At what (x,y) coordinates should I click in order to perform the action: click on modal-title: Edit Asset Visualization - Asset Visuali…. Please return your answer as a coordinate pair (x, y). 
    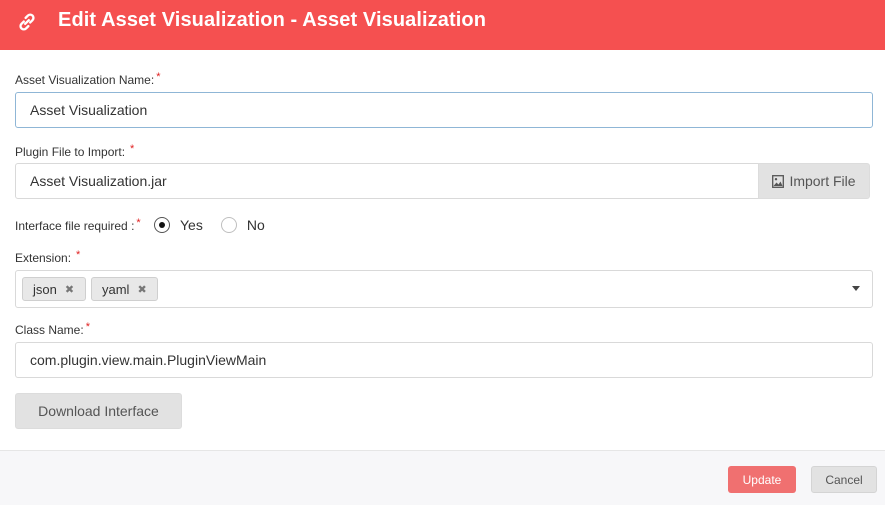
    Looking at the image, I should click on (272, 20).